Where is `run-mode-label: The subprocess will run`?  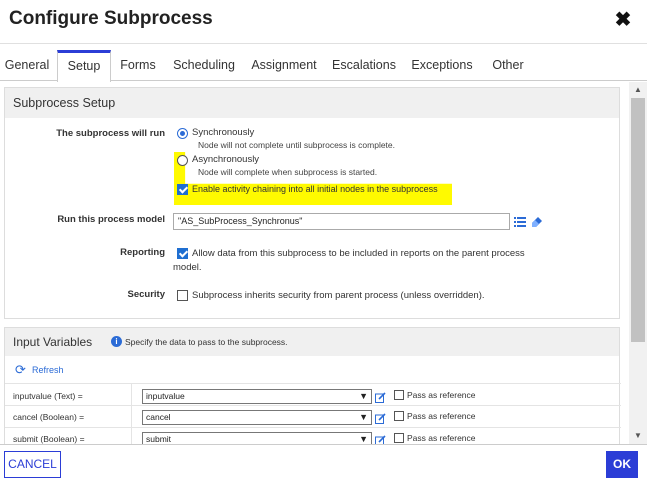
run-mode-label: The subprocess will run is located at coordinates (110, 133).